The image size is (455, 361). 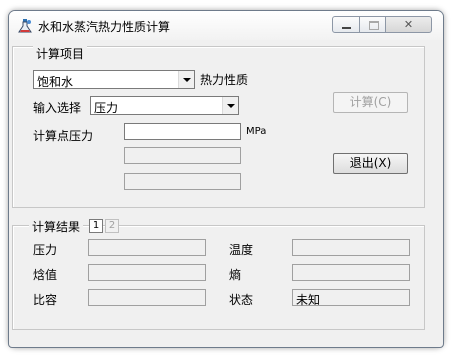 What do you see at coordinates (57, 108) in the screenshot?
I see `input-select-label: 输入选择` at bounding box center [57, 108].